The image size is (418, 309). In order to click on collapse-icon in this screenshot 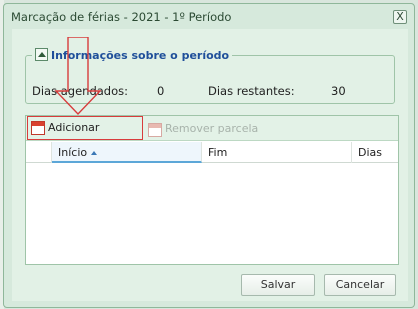, I will do `click(41, 54)`.